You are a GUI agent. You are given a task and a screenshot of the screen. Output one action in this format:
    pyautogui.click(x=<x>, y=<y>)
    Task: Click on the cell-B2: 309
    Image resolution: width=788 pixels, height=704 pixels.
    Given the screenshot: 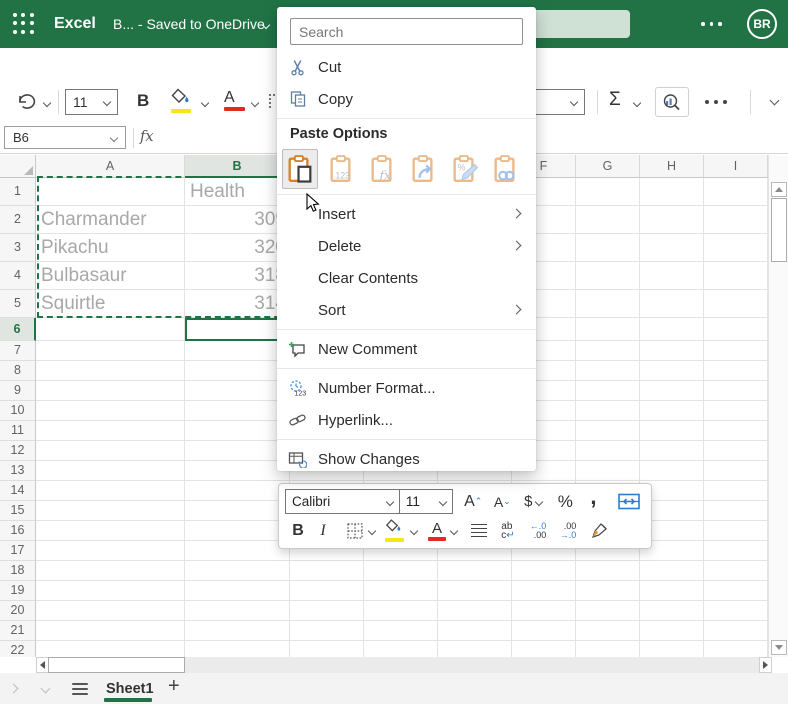 What is the action you would take?
    pyautogui.click(x=237, y=220)
    